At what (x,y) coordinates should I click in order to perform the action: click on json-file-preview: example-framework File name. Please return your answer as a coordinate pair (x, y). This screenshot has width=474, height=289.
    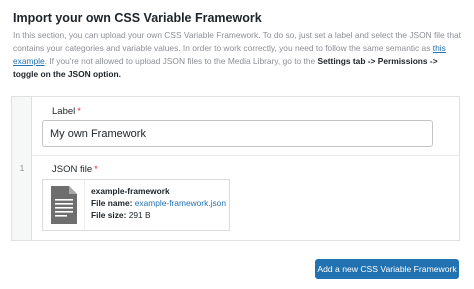
    Looking at the image, I should click on (136, 205).